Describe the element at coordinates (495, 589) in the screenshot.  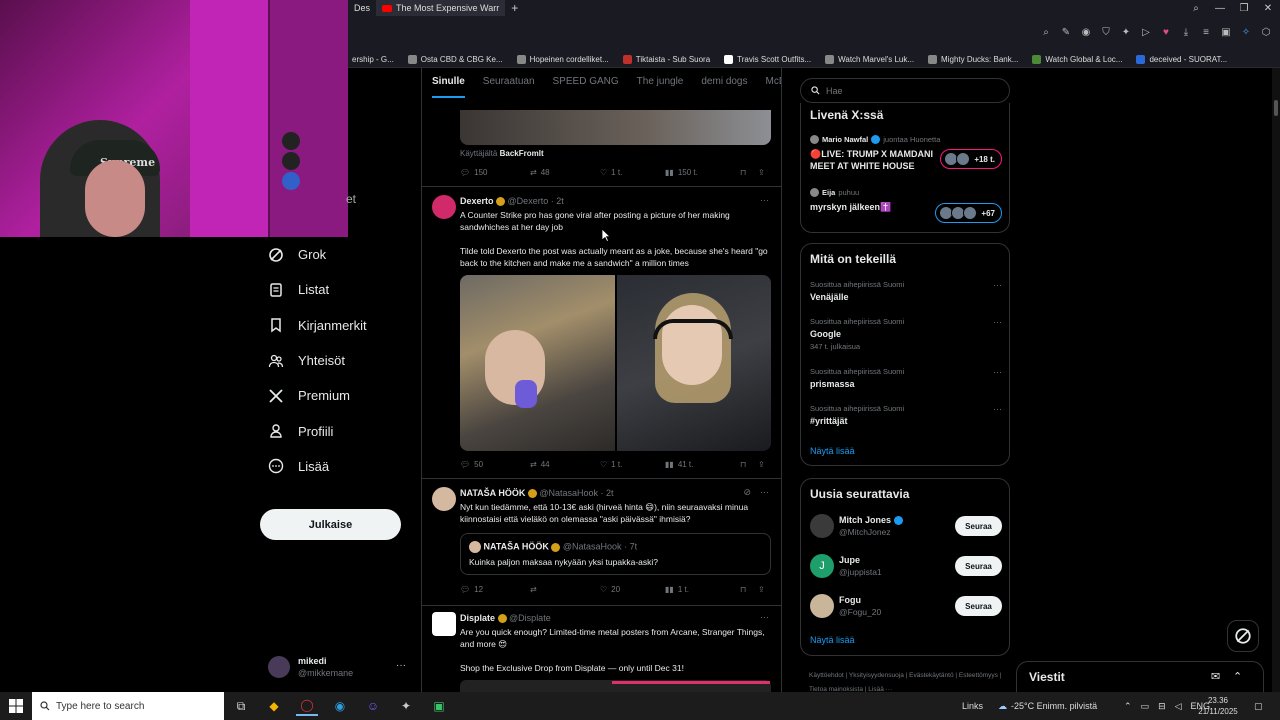
I see `reply-button: 💬︎ 12` at that location.